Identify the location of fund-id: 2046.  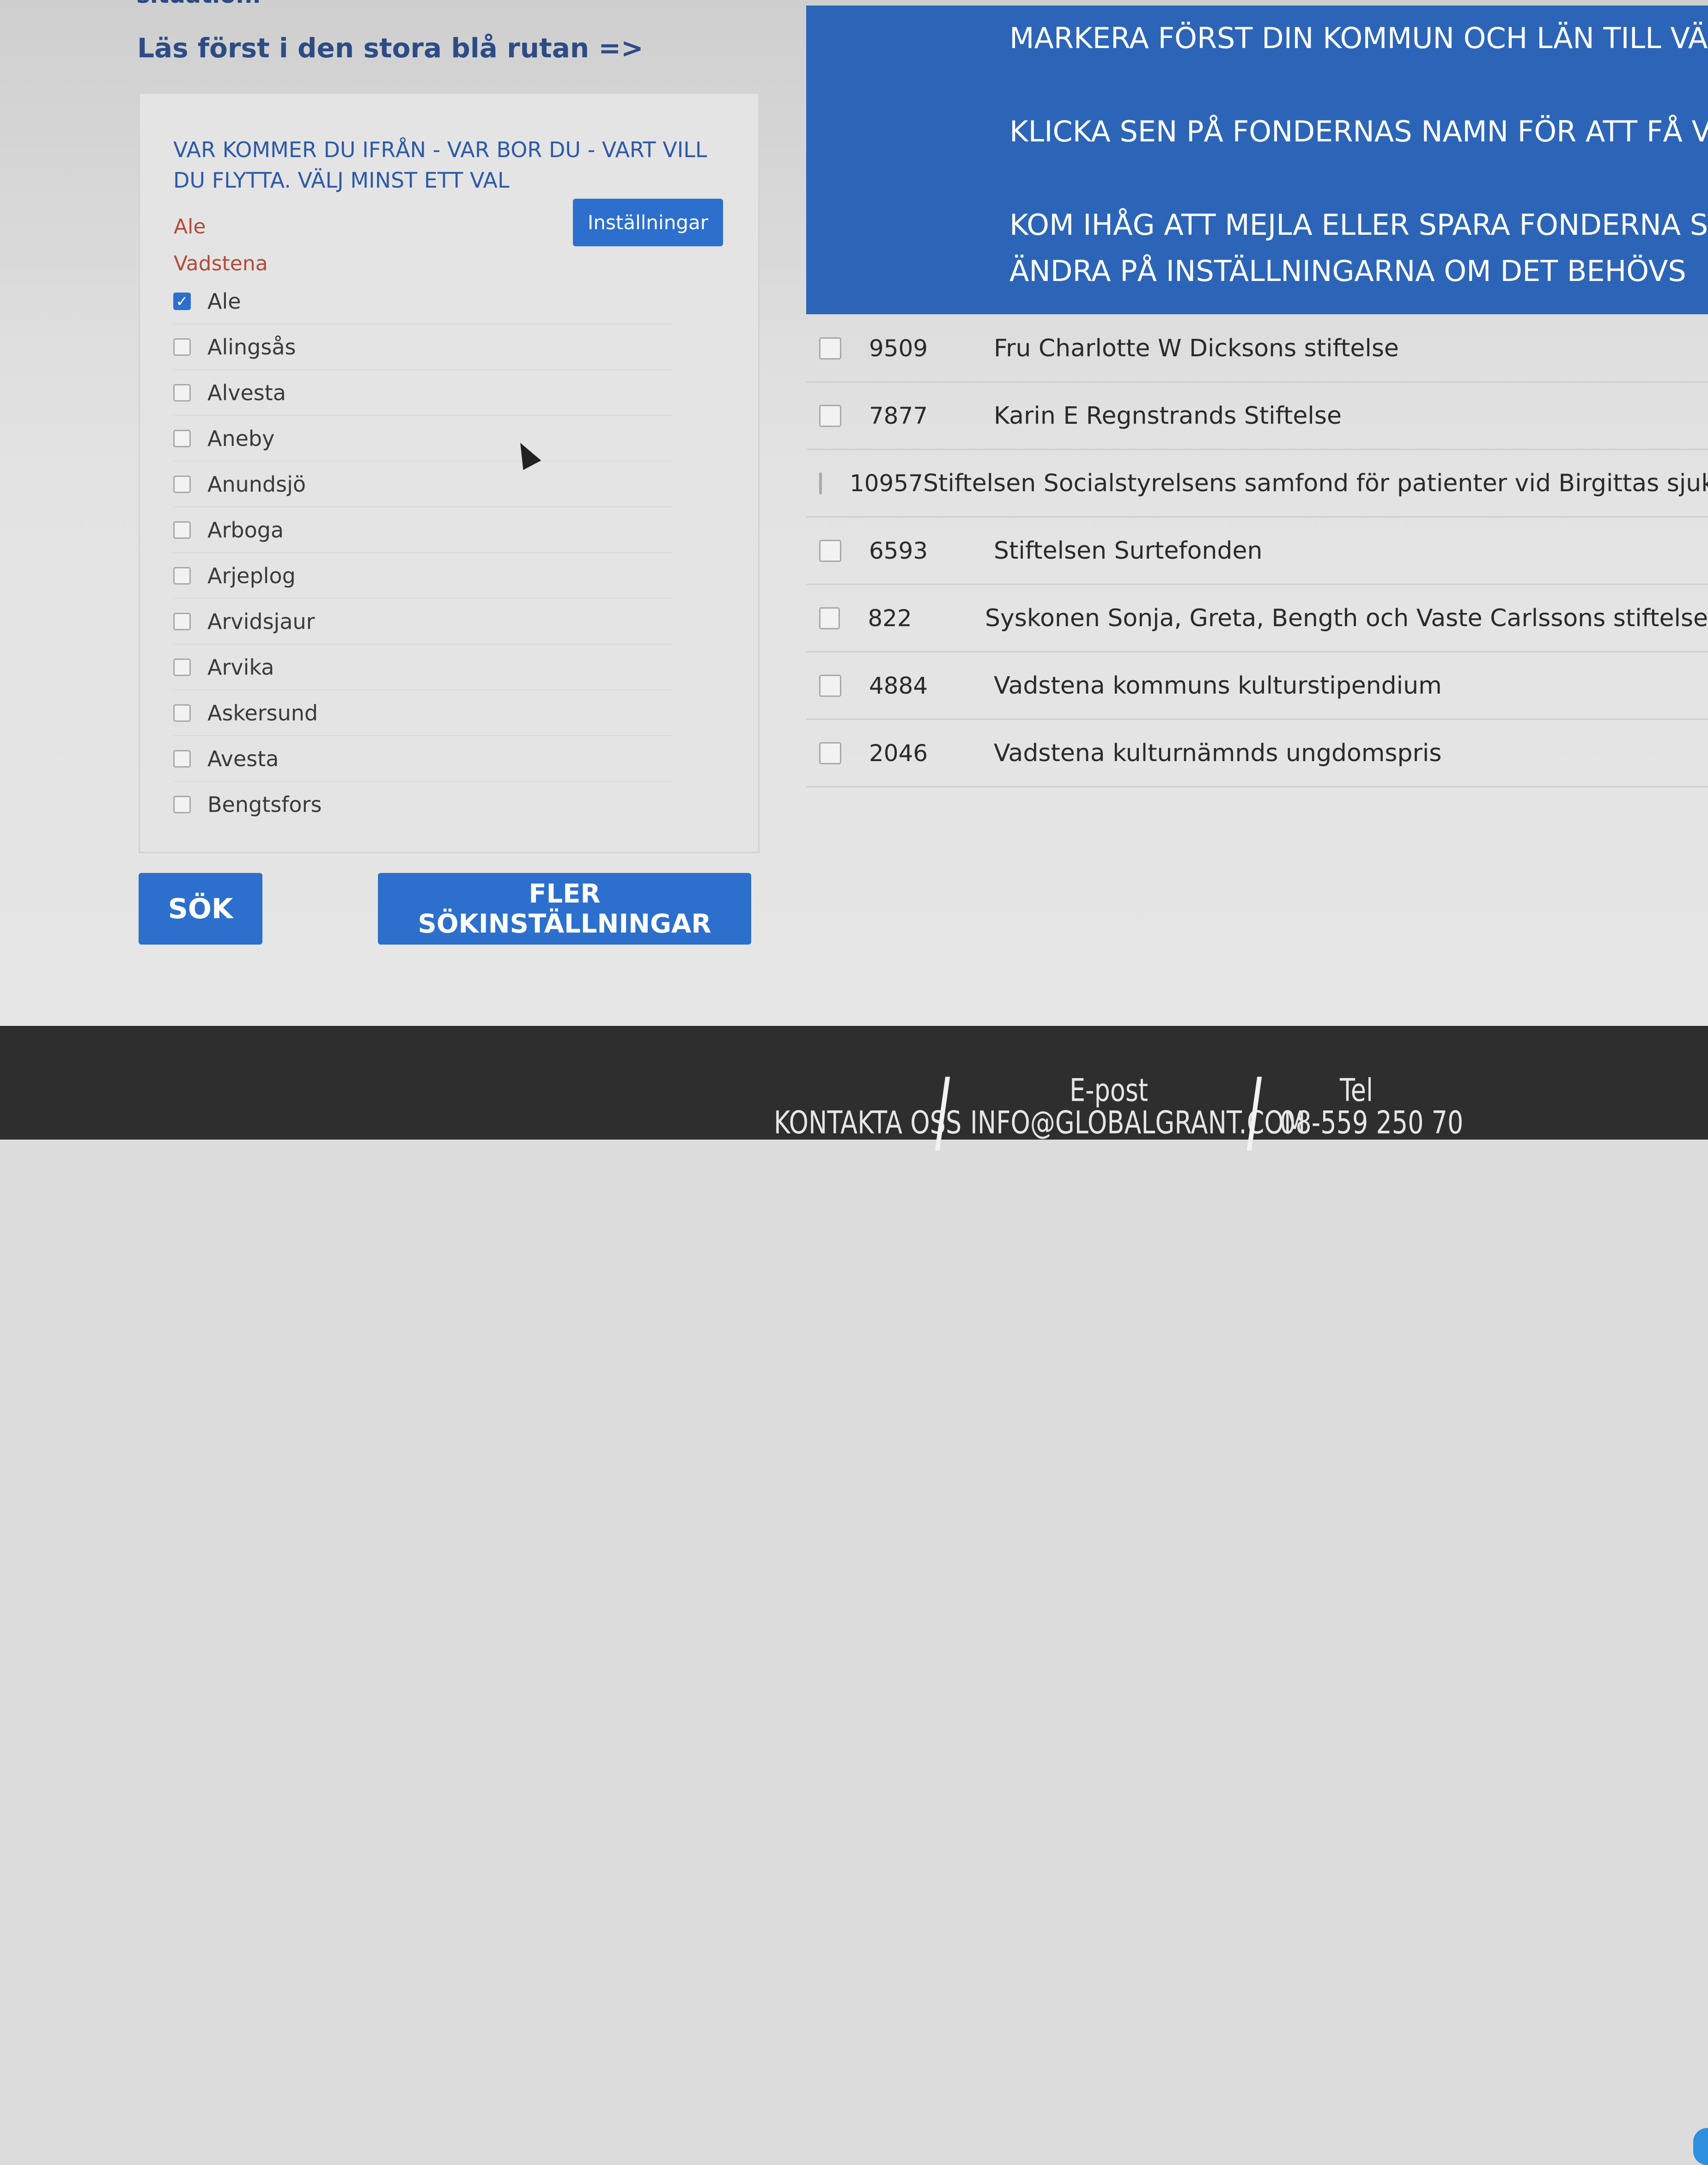
(898, 753).